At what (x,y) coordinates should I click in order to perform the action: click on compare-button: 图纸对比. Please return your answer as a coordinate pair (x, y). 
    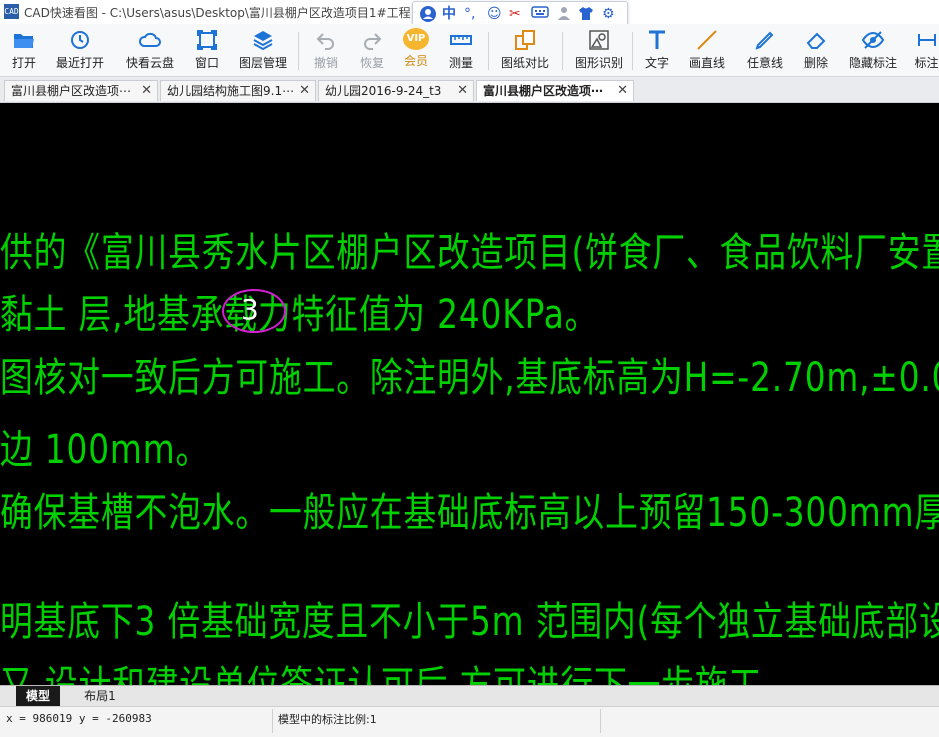
    Looking at the image, I should click on (525, 51).